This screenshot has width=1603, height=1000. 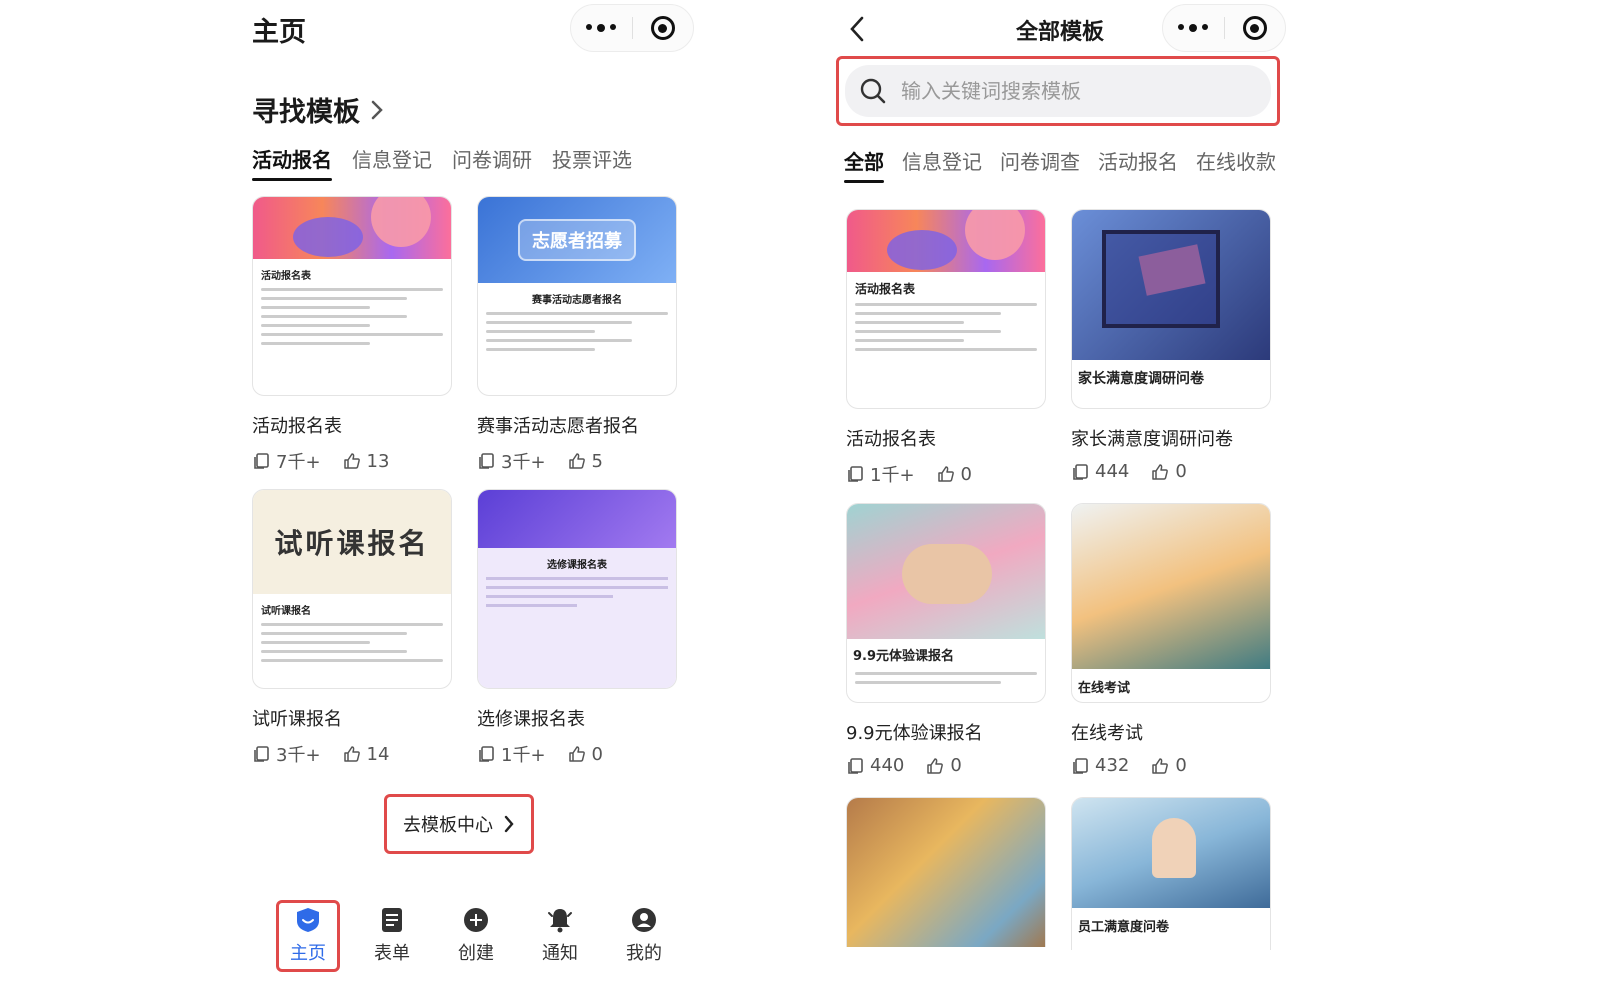 I want to click on go-template-center-button: 去模板中心, so click(x=459, y=824).